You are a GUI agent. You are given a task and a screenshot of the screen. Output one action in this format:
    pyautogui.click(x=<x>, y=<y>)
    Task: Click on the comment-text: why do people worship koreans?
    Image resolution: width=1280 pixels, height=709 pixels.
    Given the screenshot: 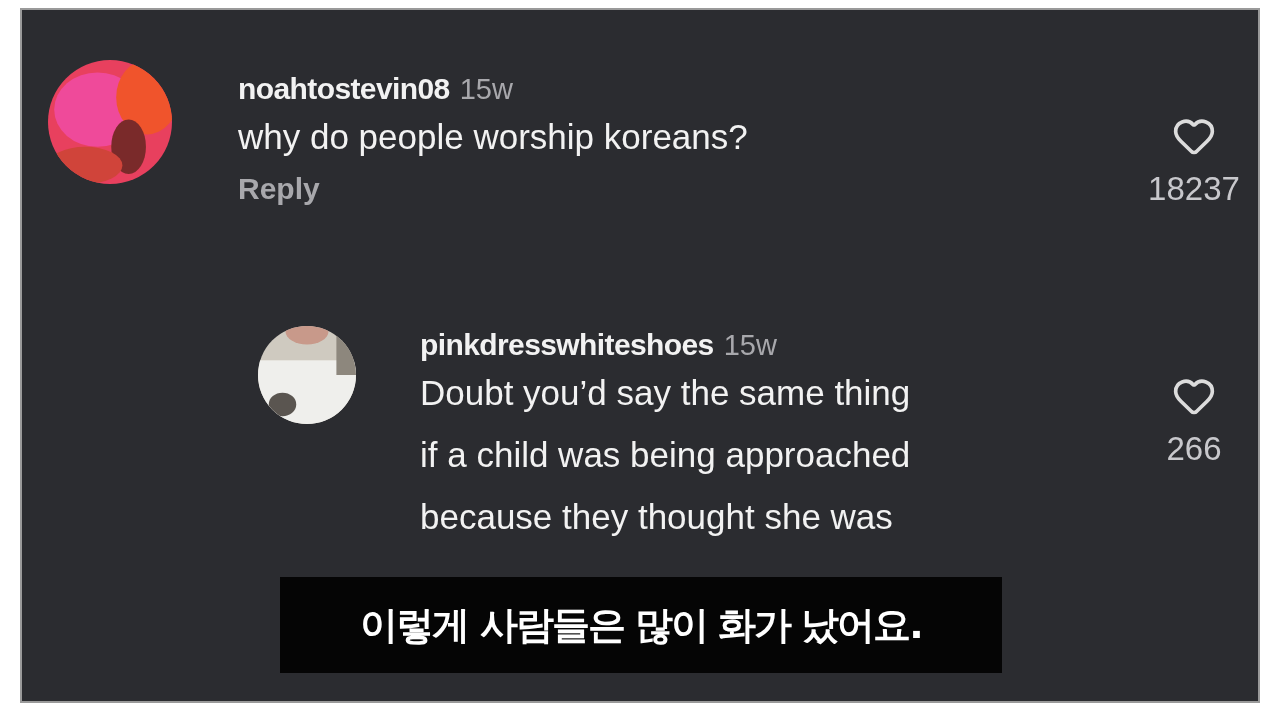 What is the action you would take?
    pyautogui.click(x=493, y=137)
    